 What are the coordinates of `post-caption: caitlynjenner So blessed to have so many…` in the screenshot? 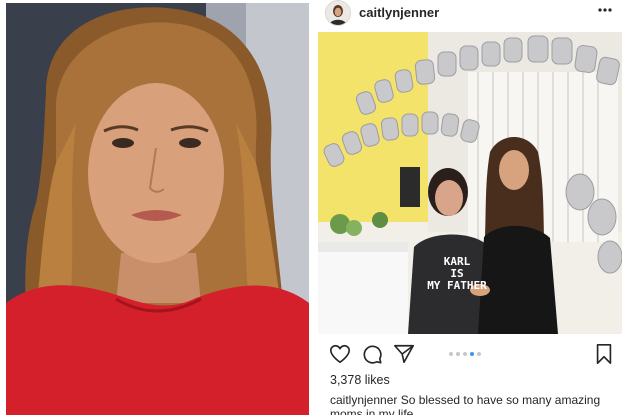 It's located at (475, 404).